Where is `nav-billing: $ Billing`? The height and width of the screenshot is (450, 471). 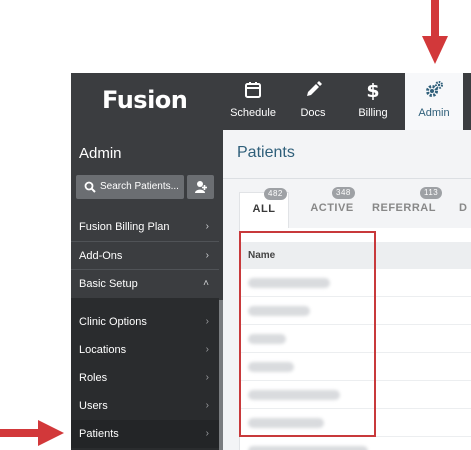 nav-billing: $ Billing is located at coordinates (373, 101).